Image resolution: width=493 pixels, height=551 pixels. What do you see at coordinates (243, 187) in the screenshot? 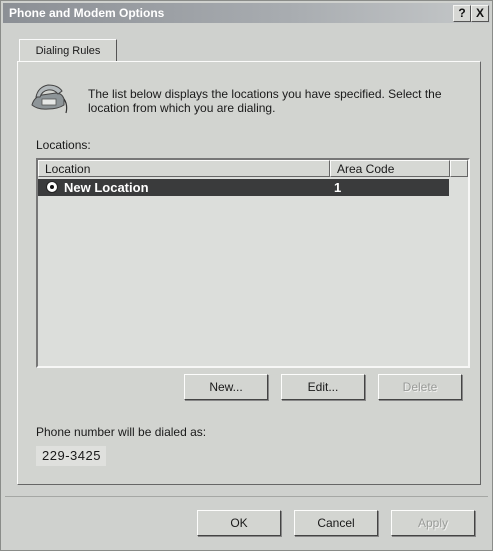
I see `list-item: New Location 1` at bounding box center [243, 187].